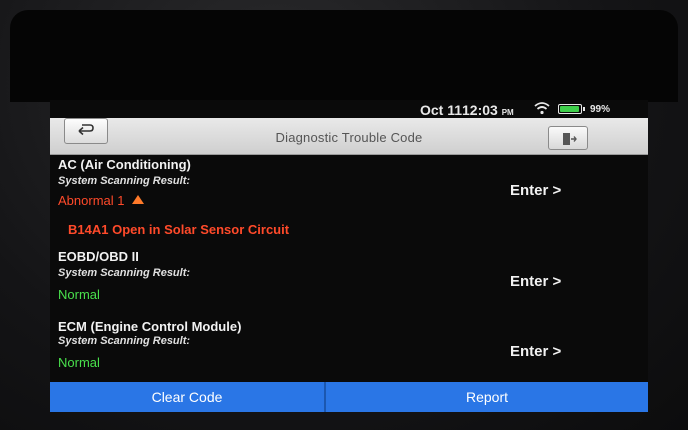 This screenshot has width=688, height=430. What do you see at coordinates (124, 164) in the screenshot?
I see `system-name: AC (Air Conditioning)` at bounding box center [124, 164].